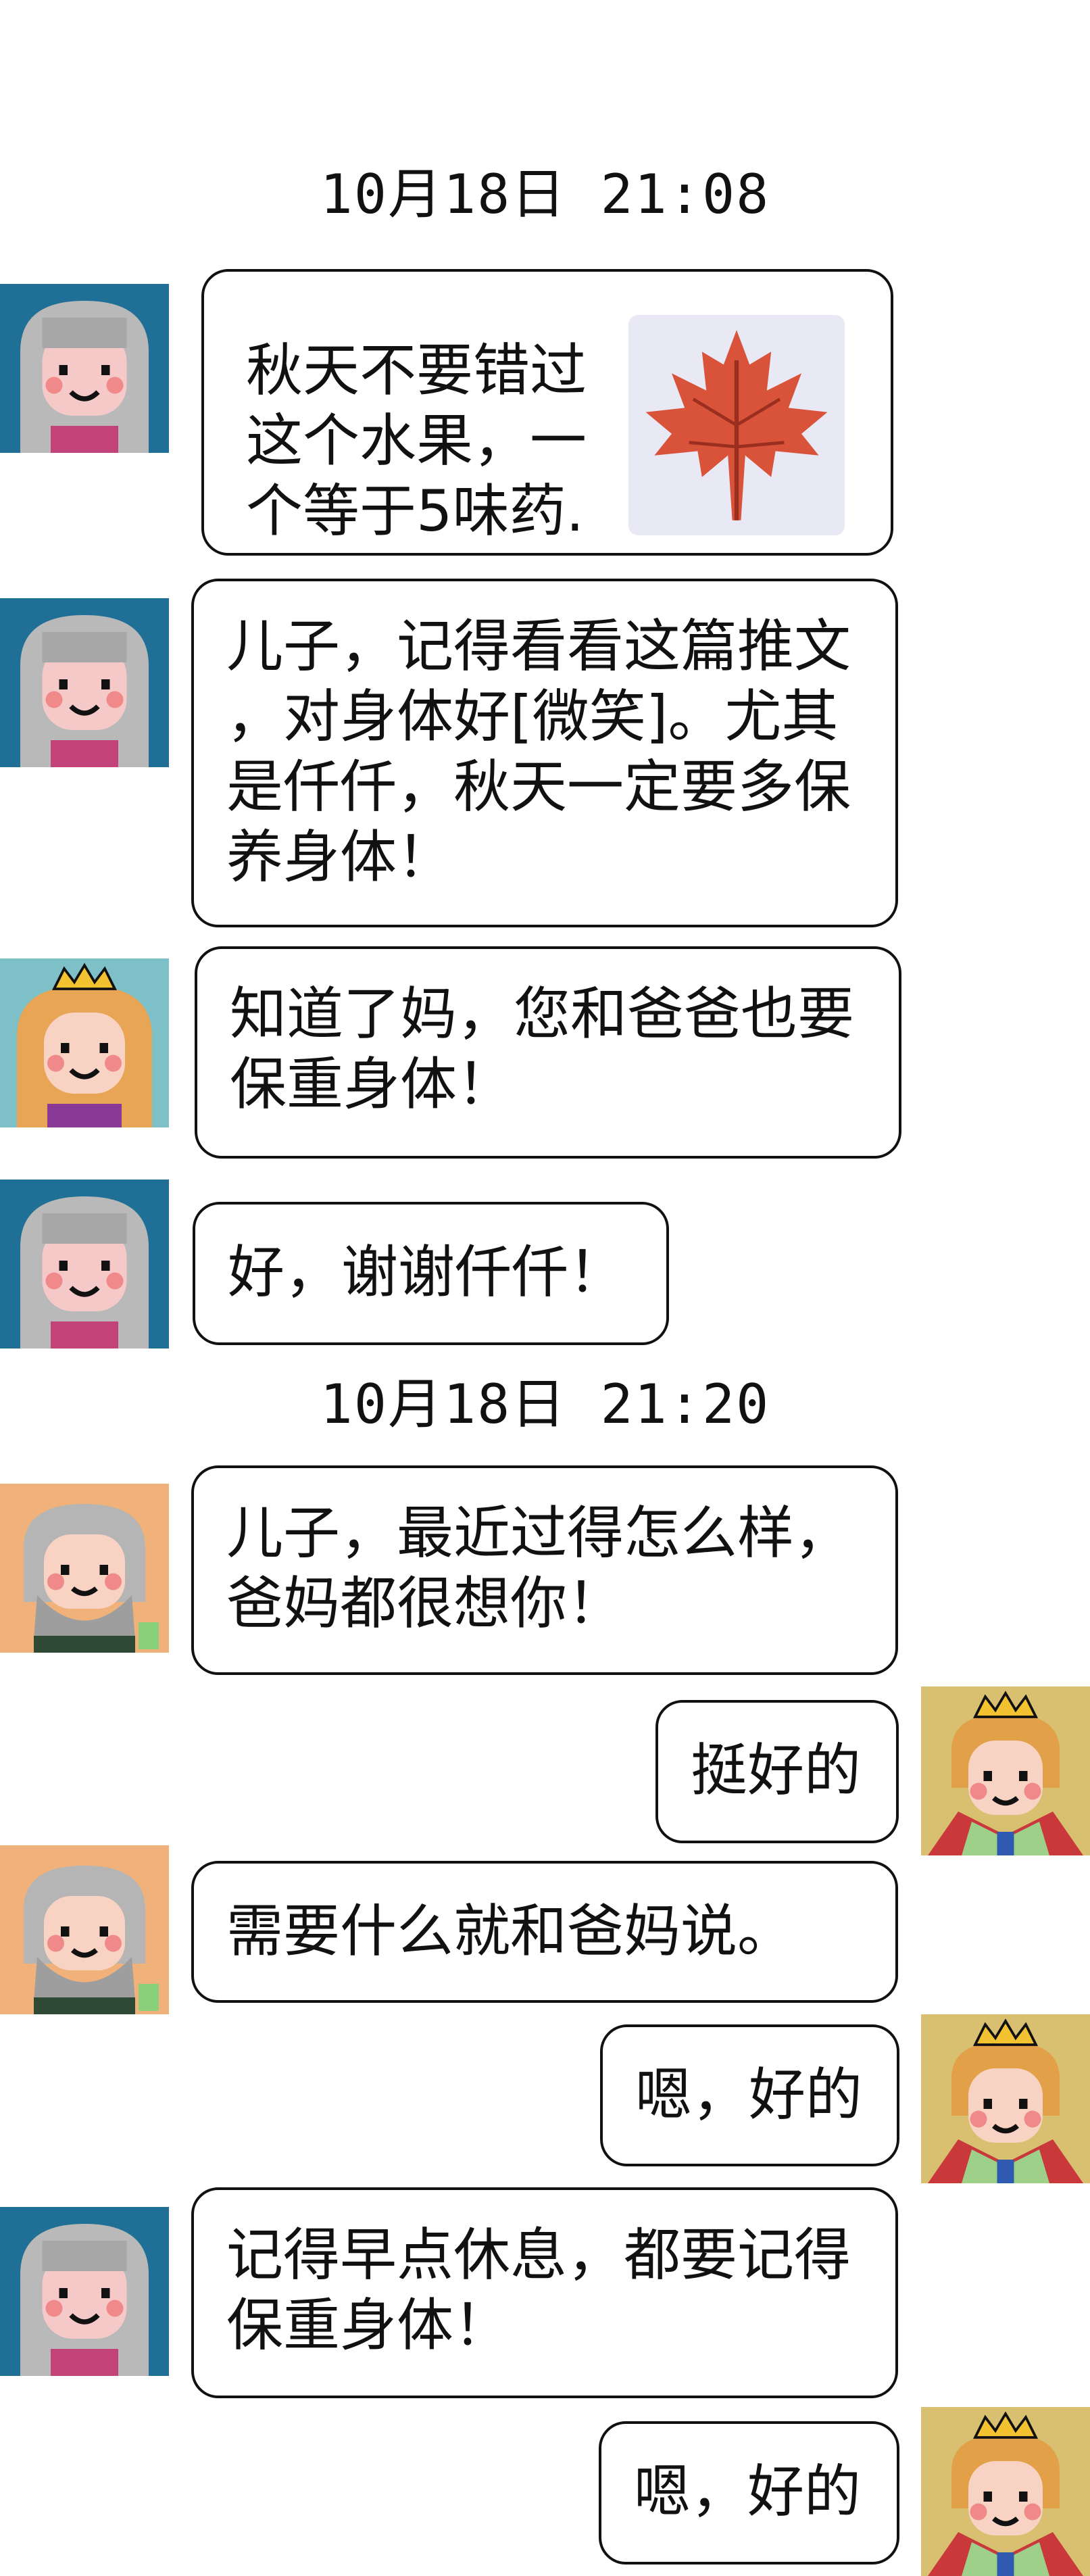 Image resolution: width=1090 pixels, height=2576 pixels. I want to click on message-bubble: 挺好的, so click(777, 1771).